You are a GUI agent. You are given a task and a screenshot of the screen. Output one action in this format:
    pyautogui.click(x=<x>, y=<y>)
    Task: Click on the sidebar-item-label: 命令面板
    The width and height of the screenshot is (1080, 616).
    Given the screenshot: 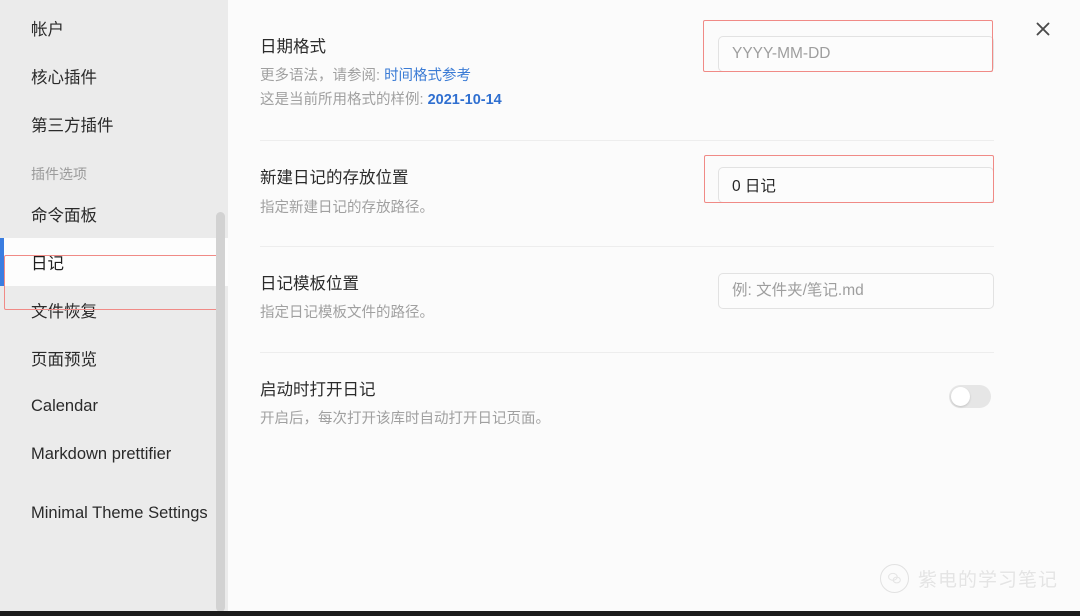 What is the action you would take?
    pyautogui.click(x=64, y=216)
    